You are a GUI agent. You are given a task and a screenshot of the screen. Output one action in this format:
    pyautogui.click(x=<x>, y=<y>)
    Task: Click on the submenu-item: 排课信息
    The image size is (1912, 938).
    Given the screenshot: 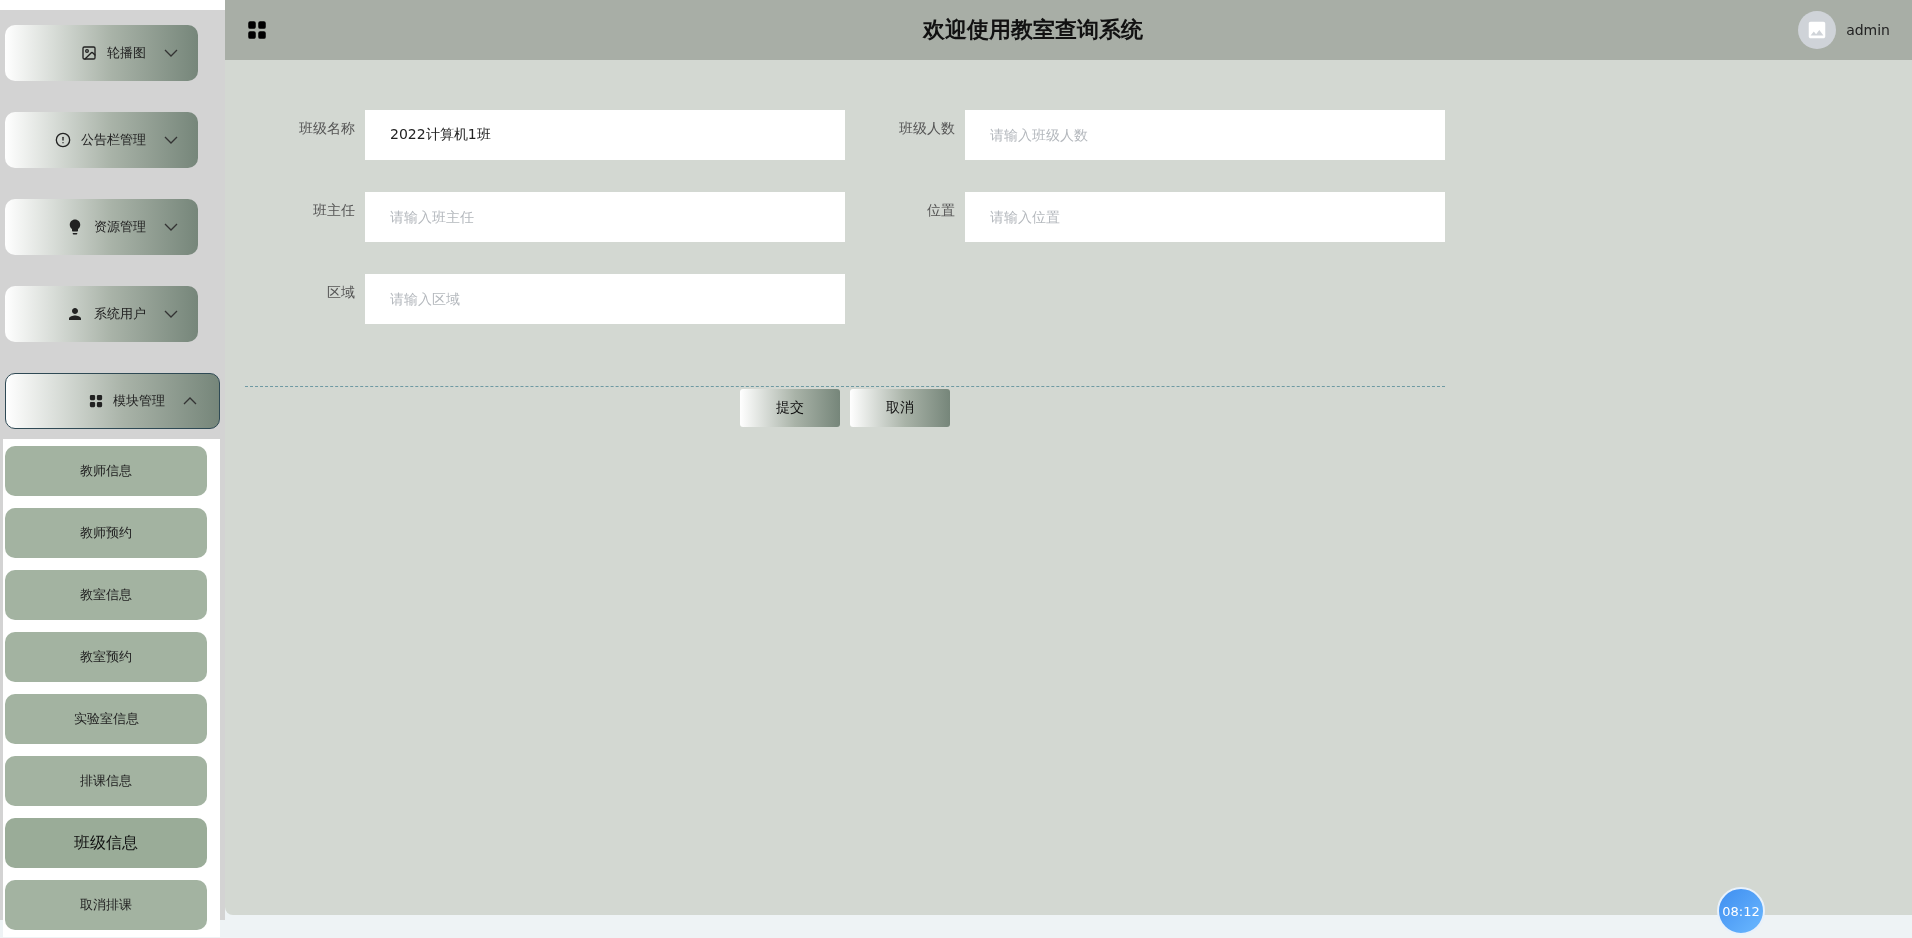 What is the action you would take?
    pyautogui.click(x=106, y=781)
    